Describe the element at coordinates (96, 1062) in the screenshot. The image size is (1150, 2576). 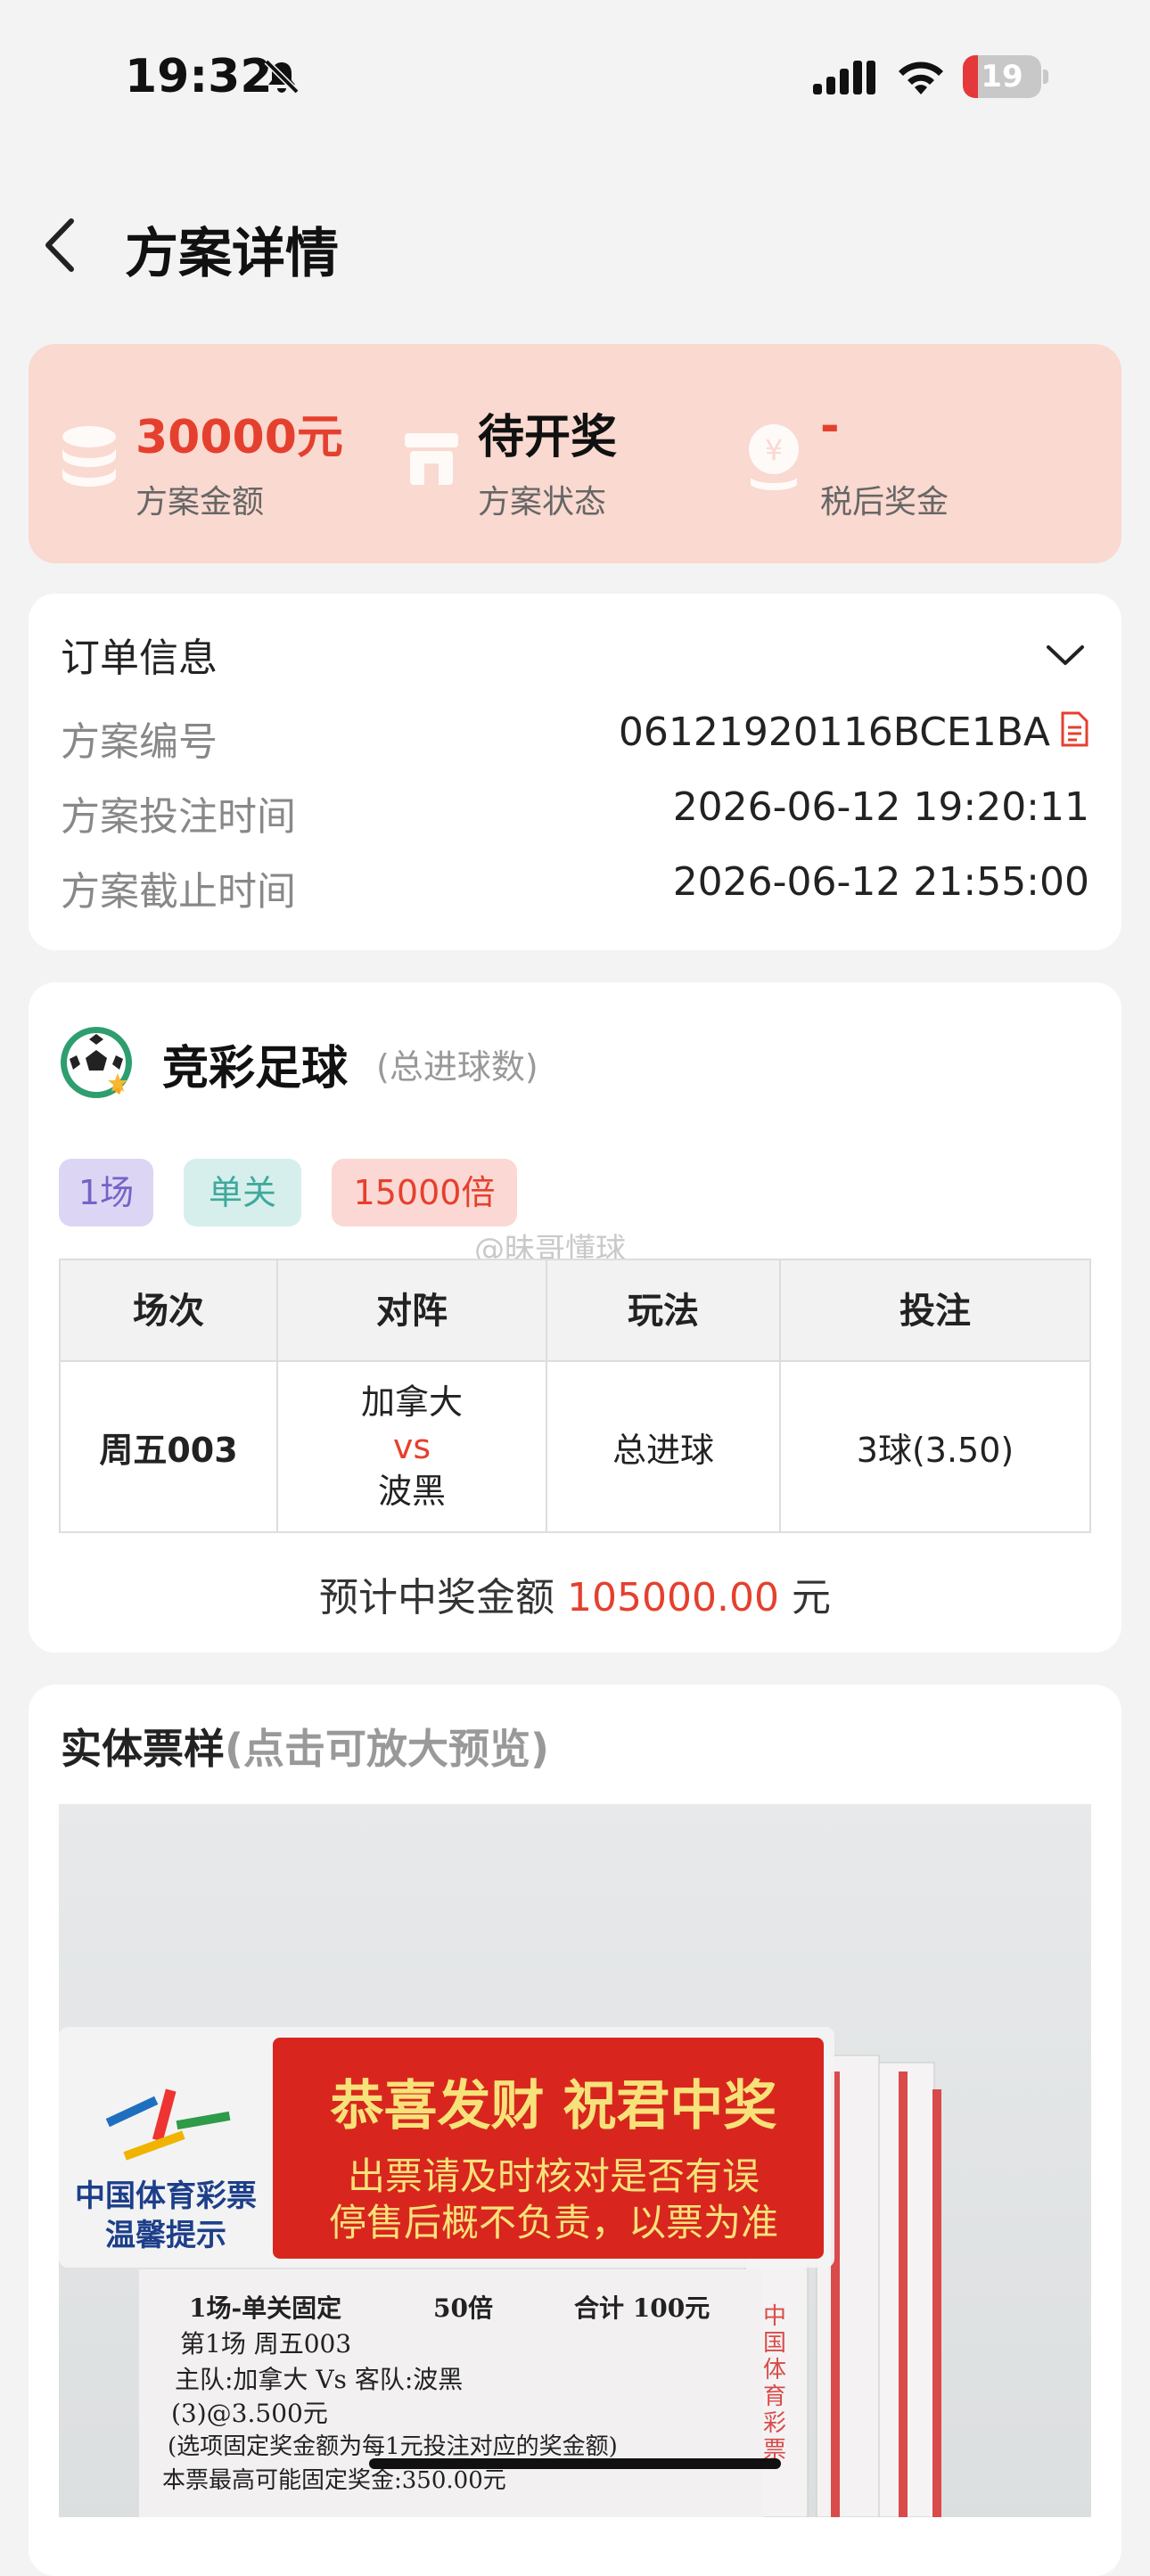
I see `soccer-ball-icon` at that location.